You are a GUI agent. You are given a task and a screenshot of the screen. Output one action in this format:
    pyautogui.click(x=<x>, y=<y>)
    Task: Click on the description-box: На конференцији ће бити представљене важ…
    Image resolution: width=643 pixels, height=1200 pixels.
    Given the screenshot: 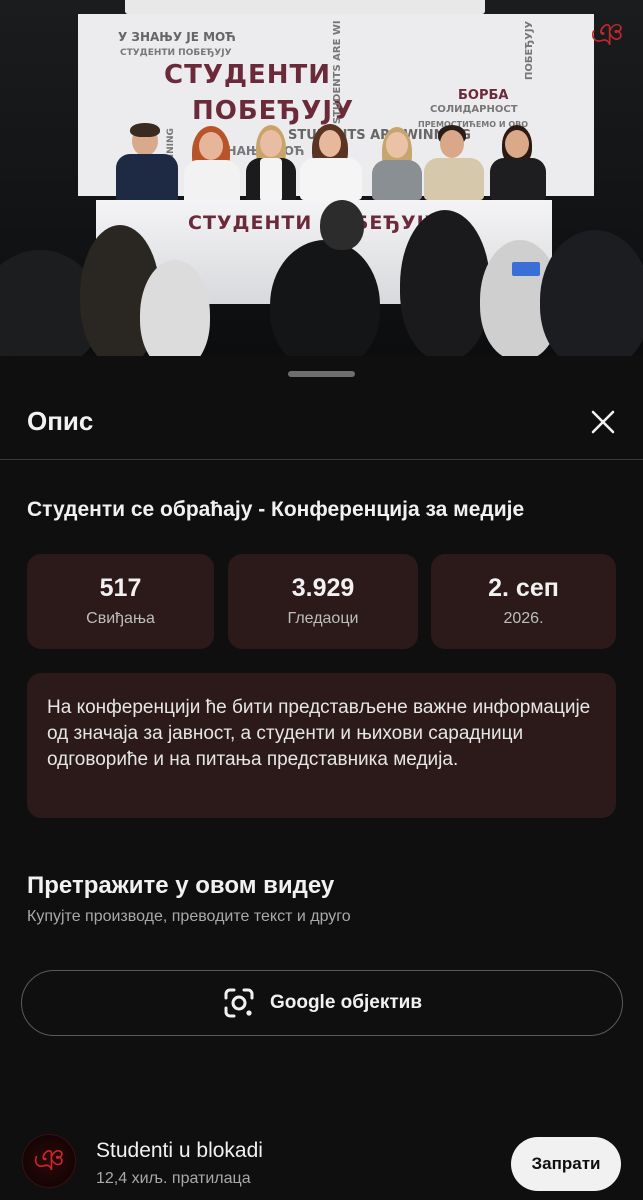 What is the action you would take?
    pyautogui.click(x=321, y=745)
    